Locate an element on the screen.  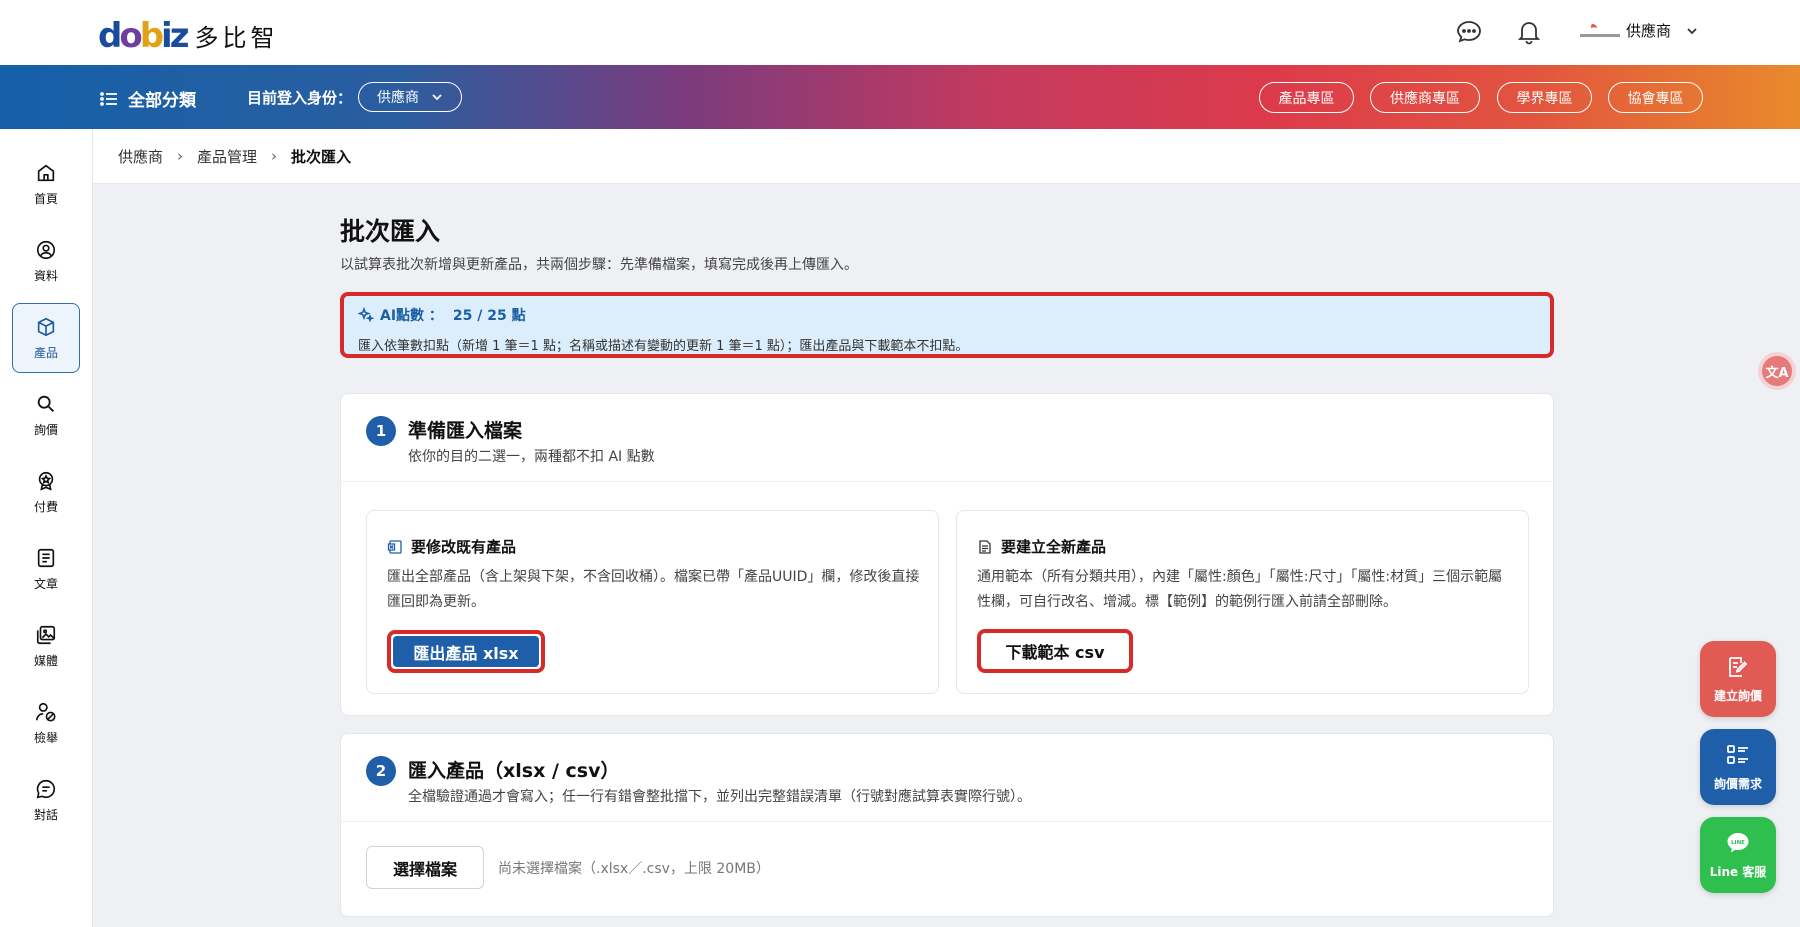
ai-points-value: 25 / 25 點 is located at coordinates (489, 316).